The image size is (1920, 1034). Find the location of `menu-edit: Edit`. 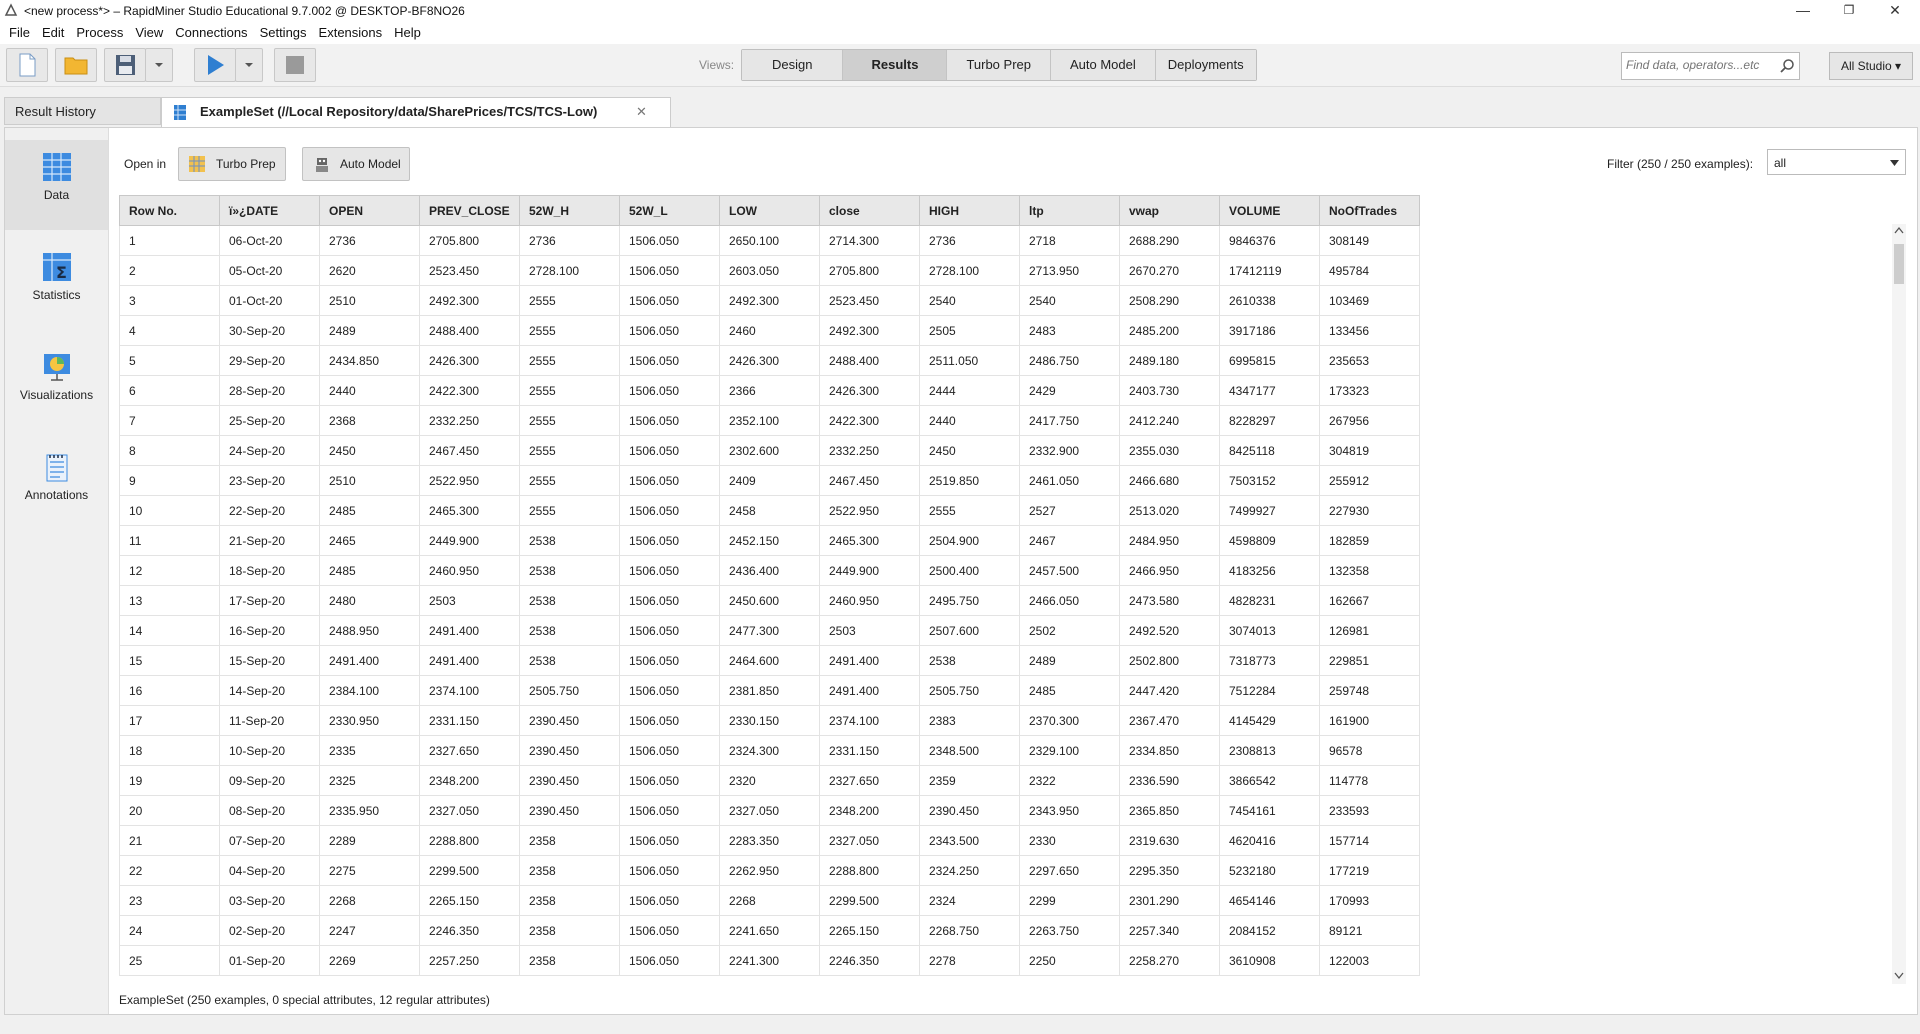

menu-edit: Edit is located at coordinates (53, 33).